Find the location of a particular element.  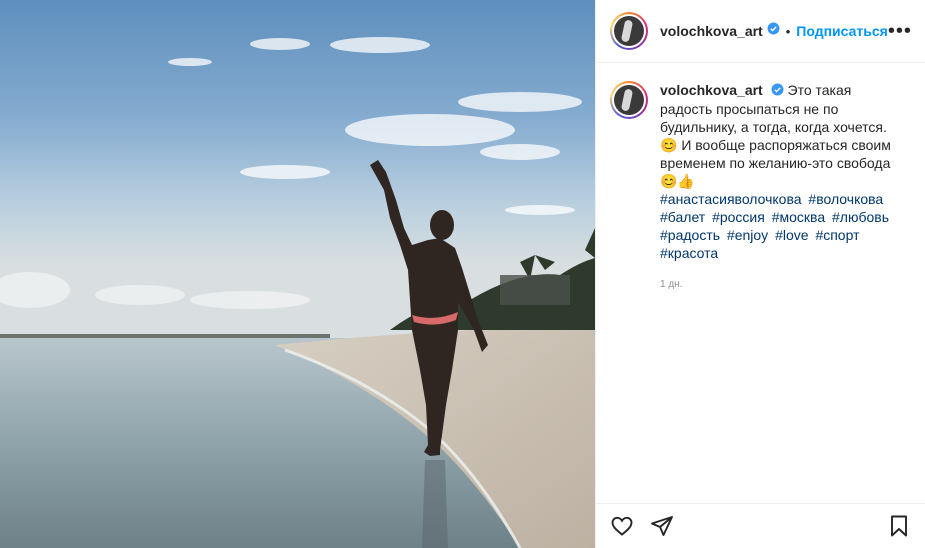

hashtag: #love is located at coordinates (791, 235).